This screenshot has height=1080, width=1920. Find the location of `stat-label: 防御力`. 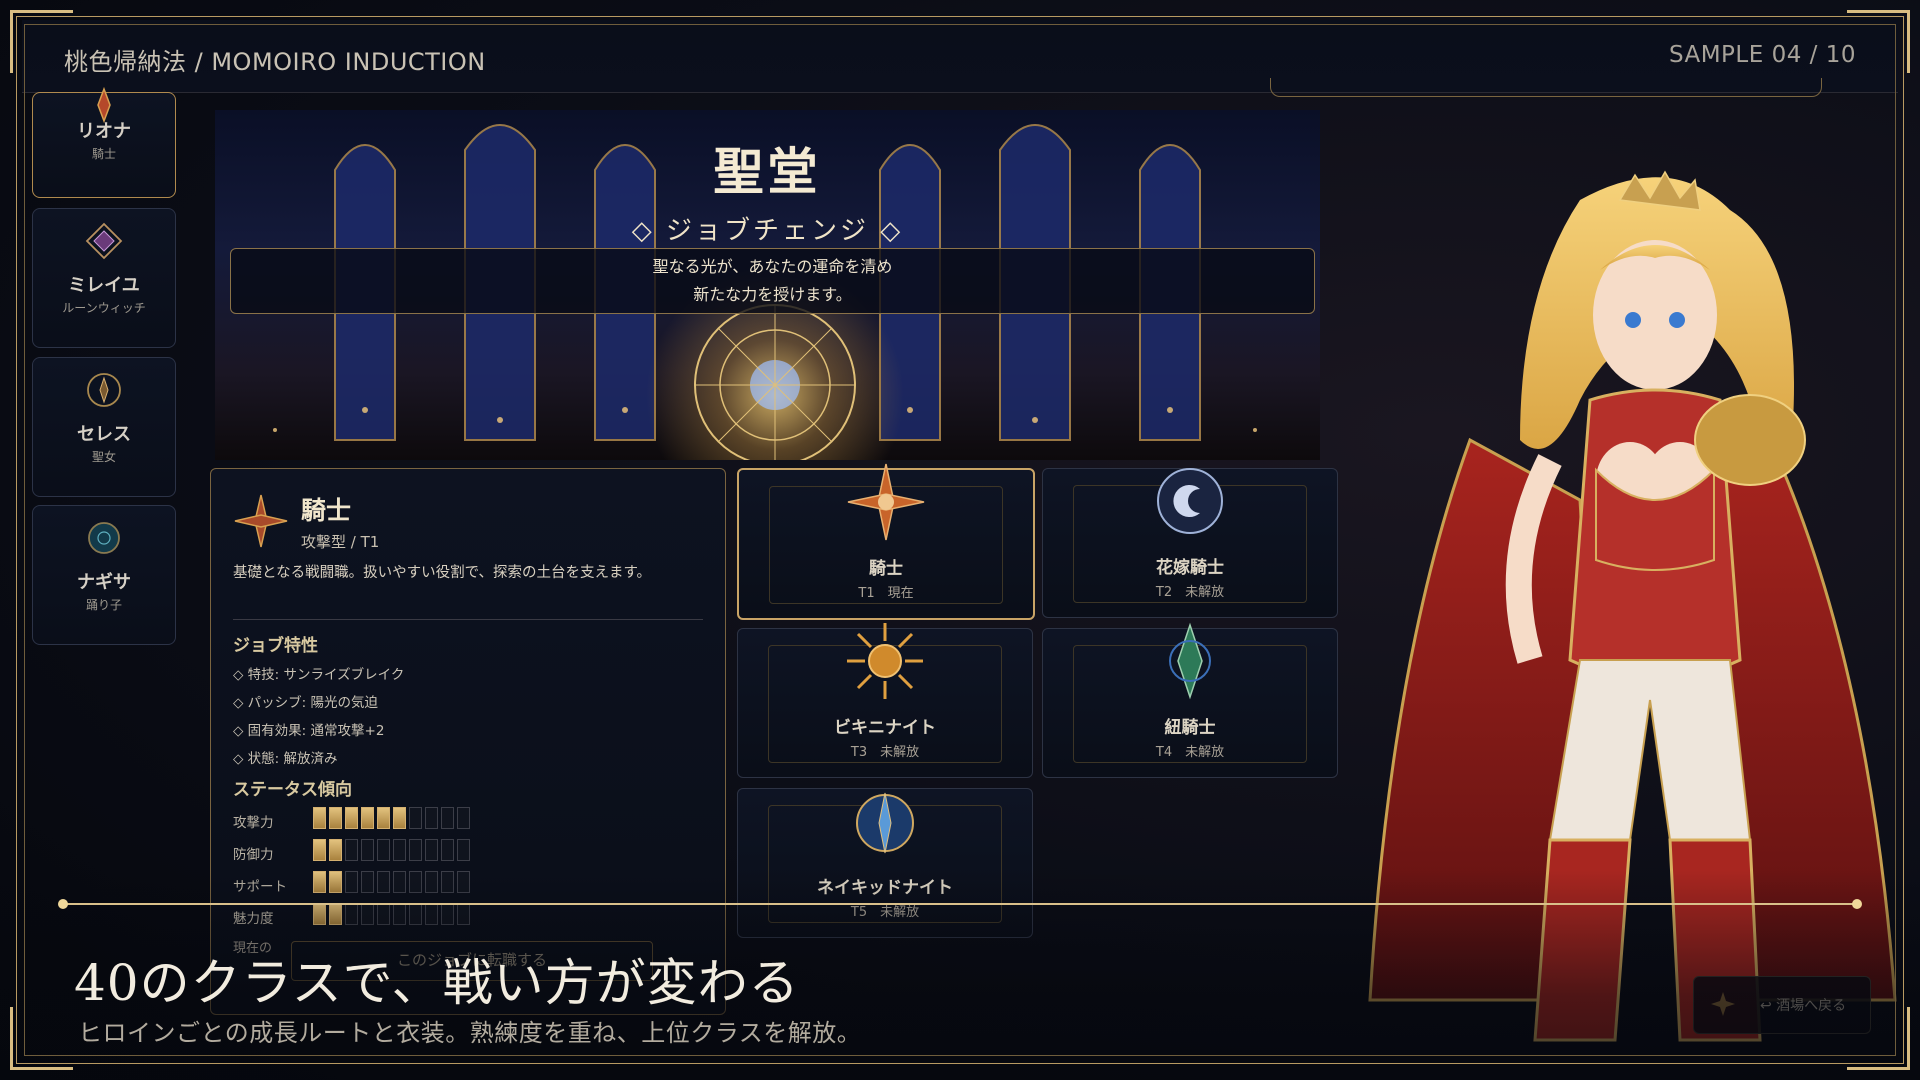

stat-label: 防御力 is located at coordinates (253, 855).